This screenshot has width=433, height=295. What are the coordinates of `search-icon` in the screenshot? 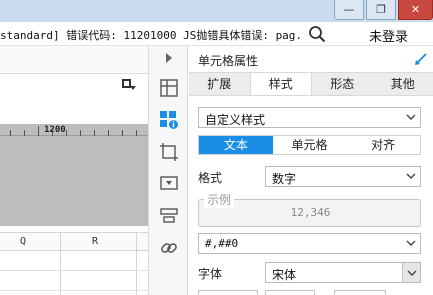 It's located at (317, 34).